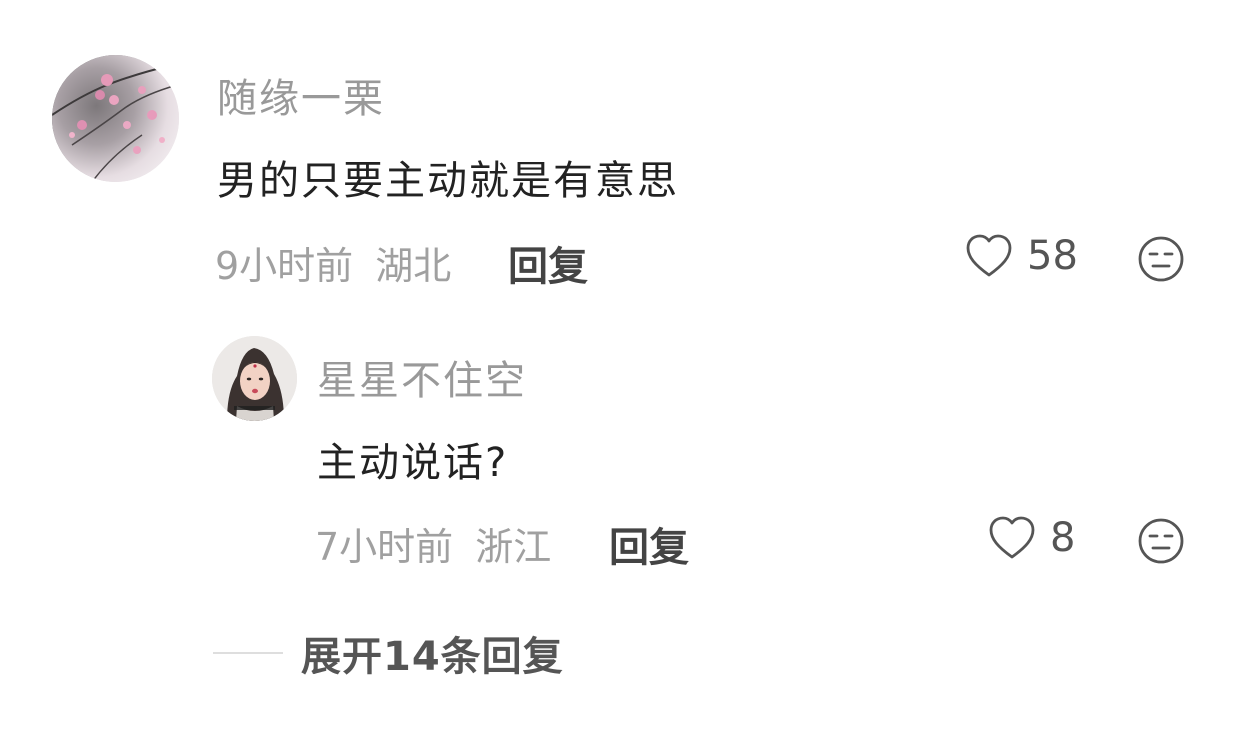 The image size is (1260, 730). What do you see at coordinates (513, 547) in the screenshot?
I see `reply-location: 浙江` at bounding box center [513, 547].